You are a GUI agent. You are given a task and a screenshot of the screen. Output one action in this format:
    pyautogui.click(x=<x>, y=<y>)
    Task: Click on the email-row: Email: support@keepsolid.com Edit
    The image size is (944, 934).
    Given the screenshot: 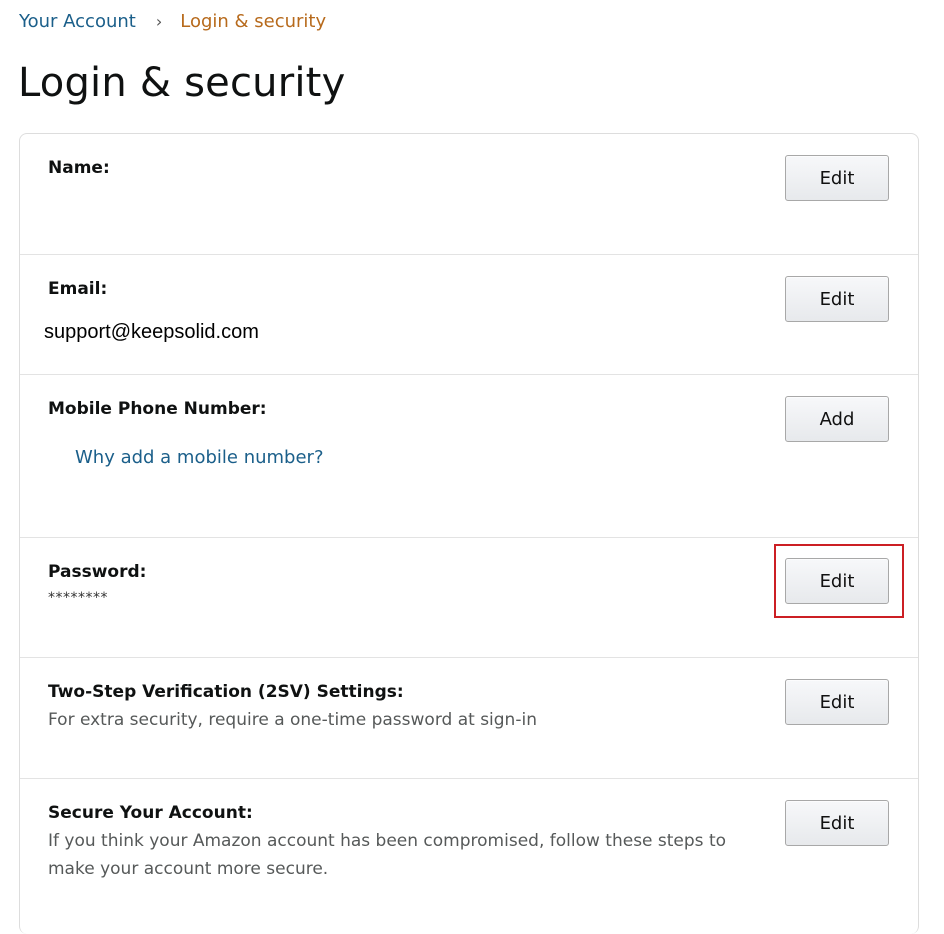 What is the action you would take?
    pyautogui.click(x=469, y=315)
    